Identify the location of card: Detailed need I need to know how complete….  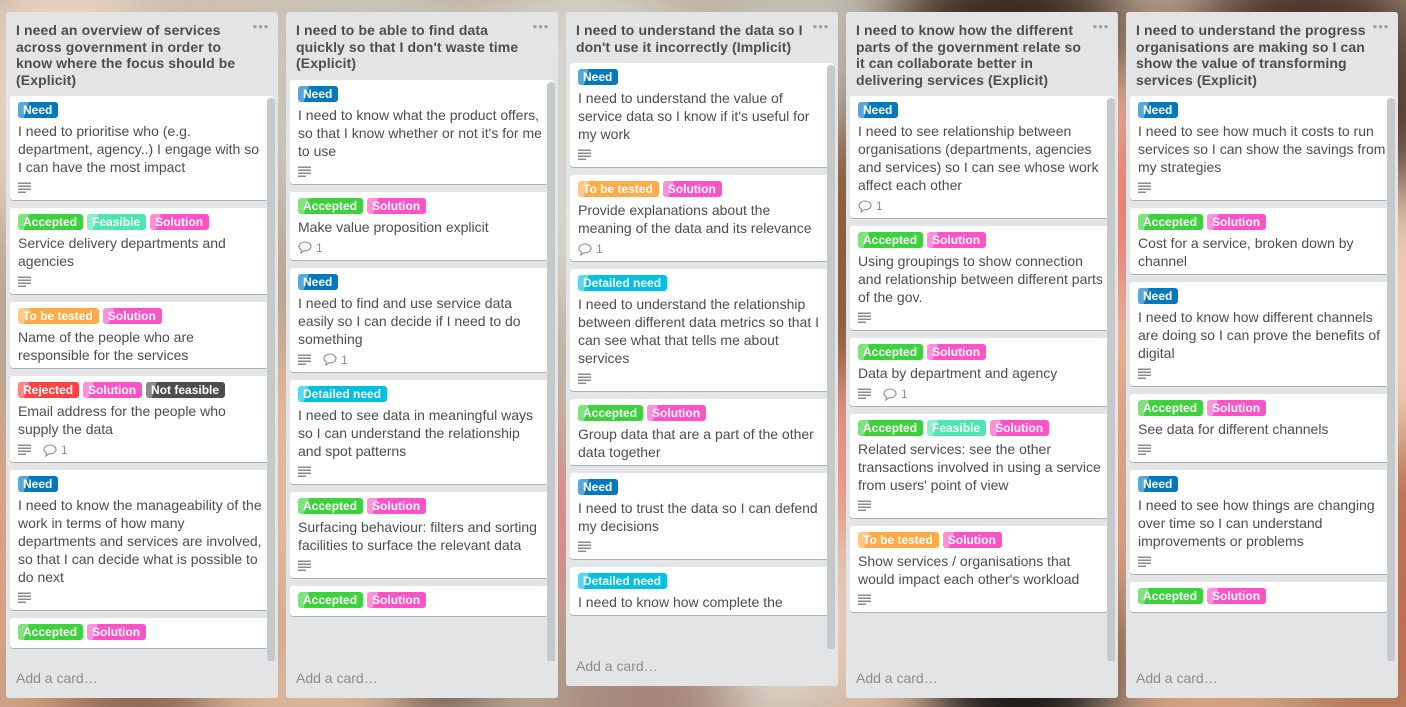
(702, 591).